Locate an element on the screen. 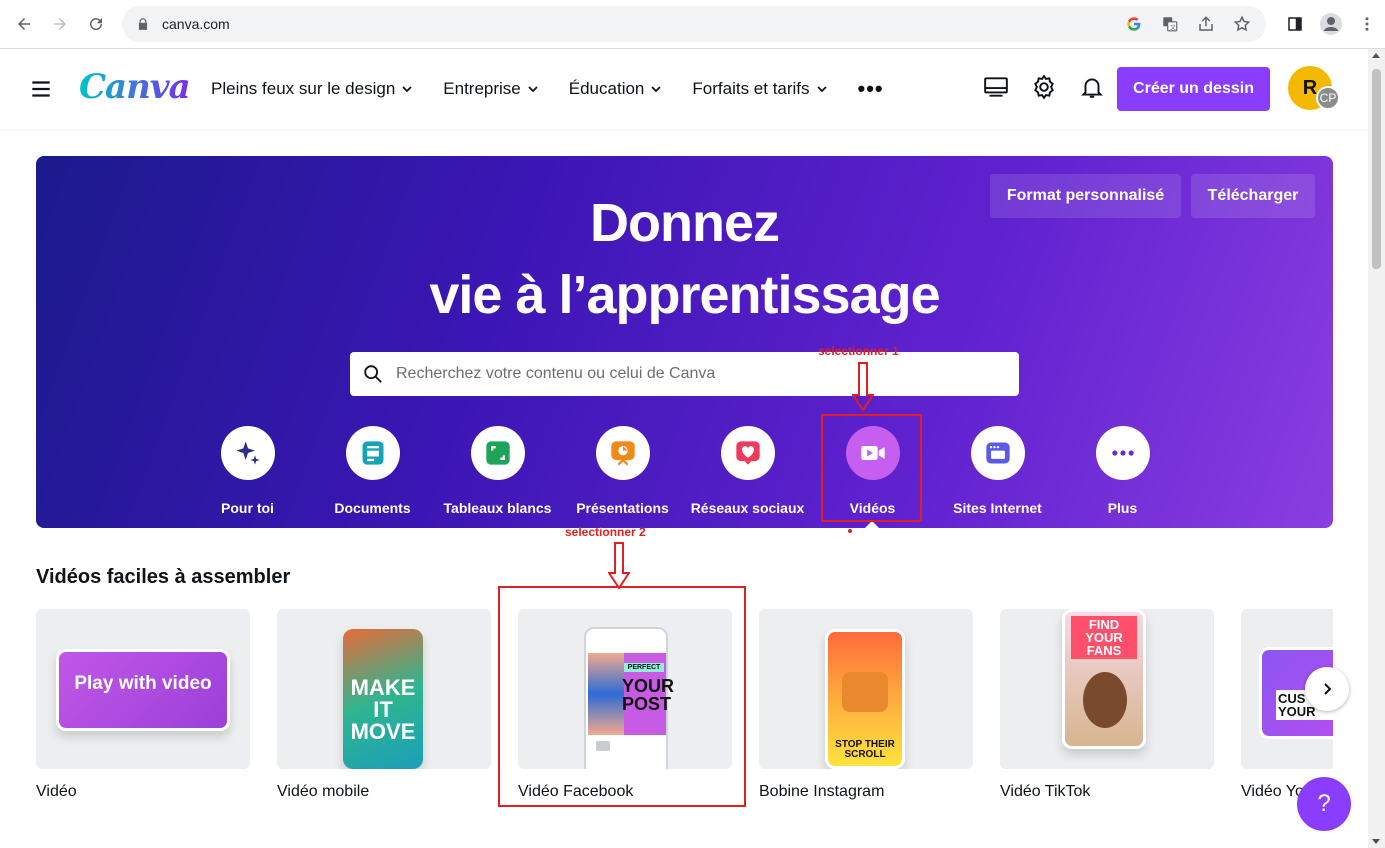 This screenshot has width=1385, height=848. nav-education: Éducation is located at coordinates (616, 89).